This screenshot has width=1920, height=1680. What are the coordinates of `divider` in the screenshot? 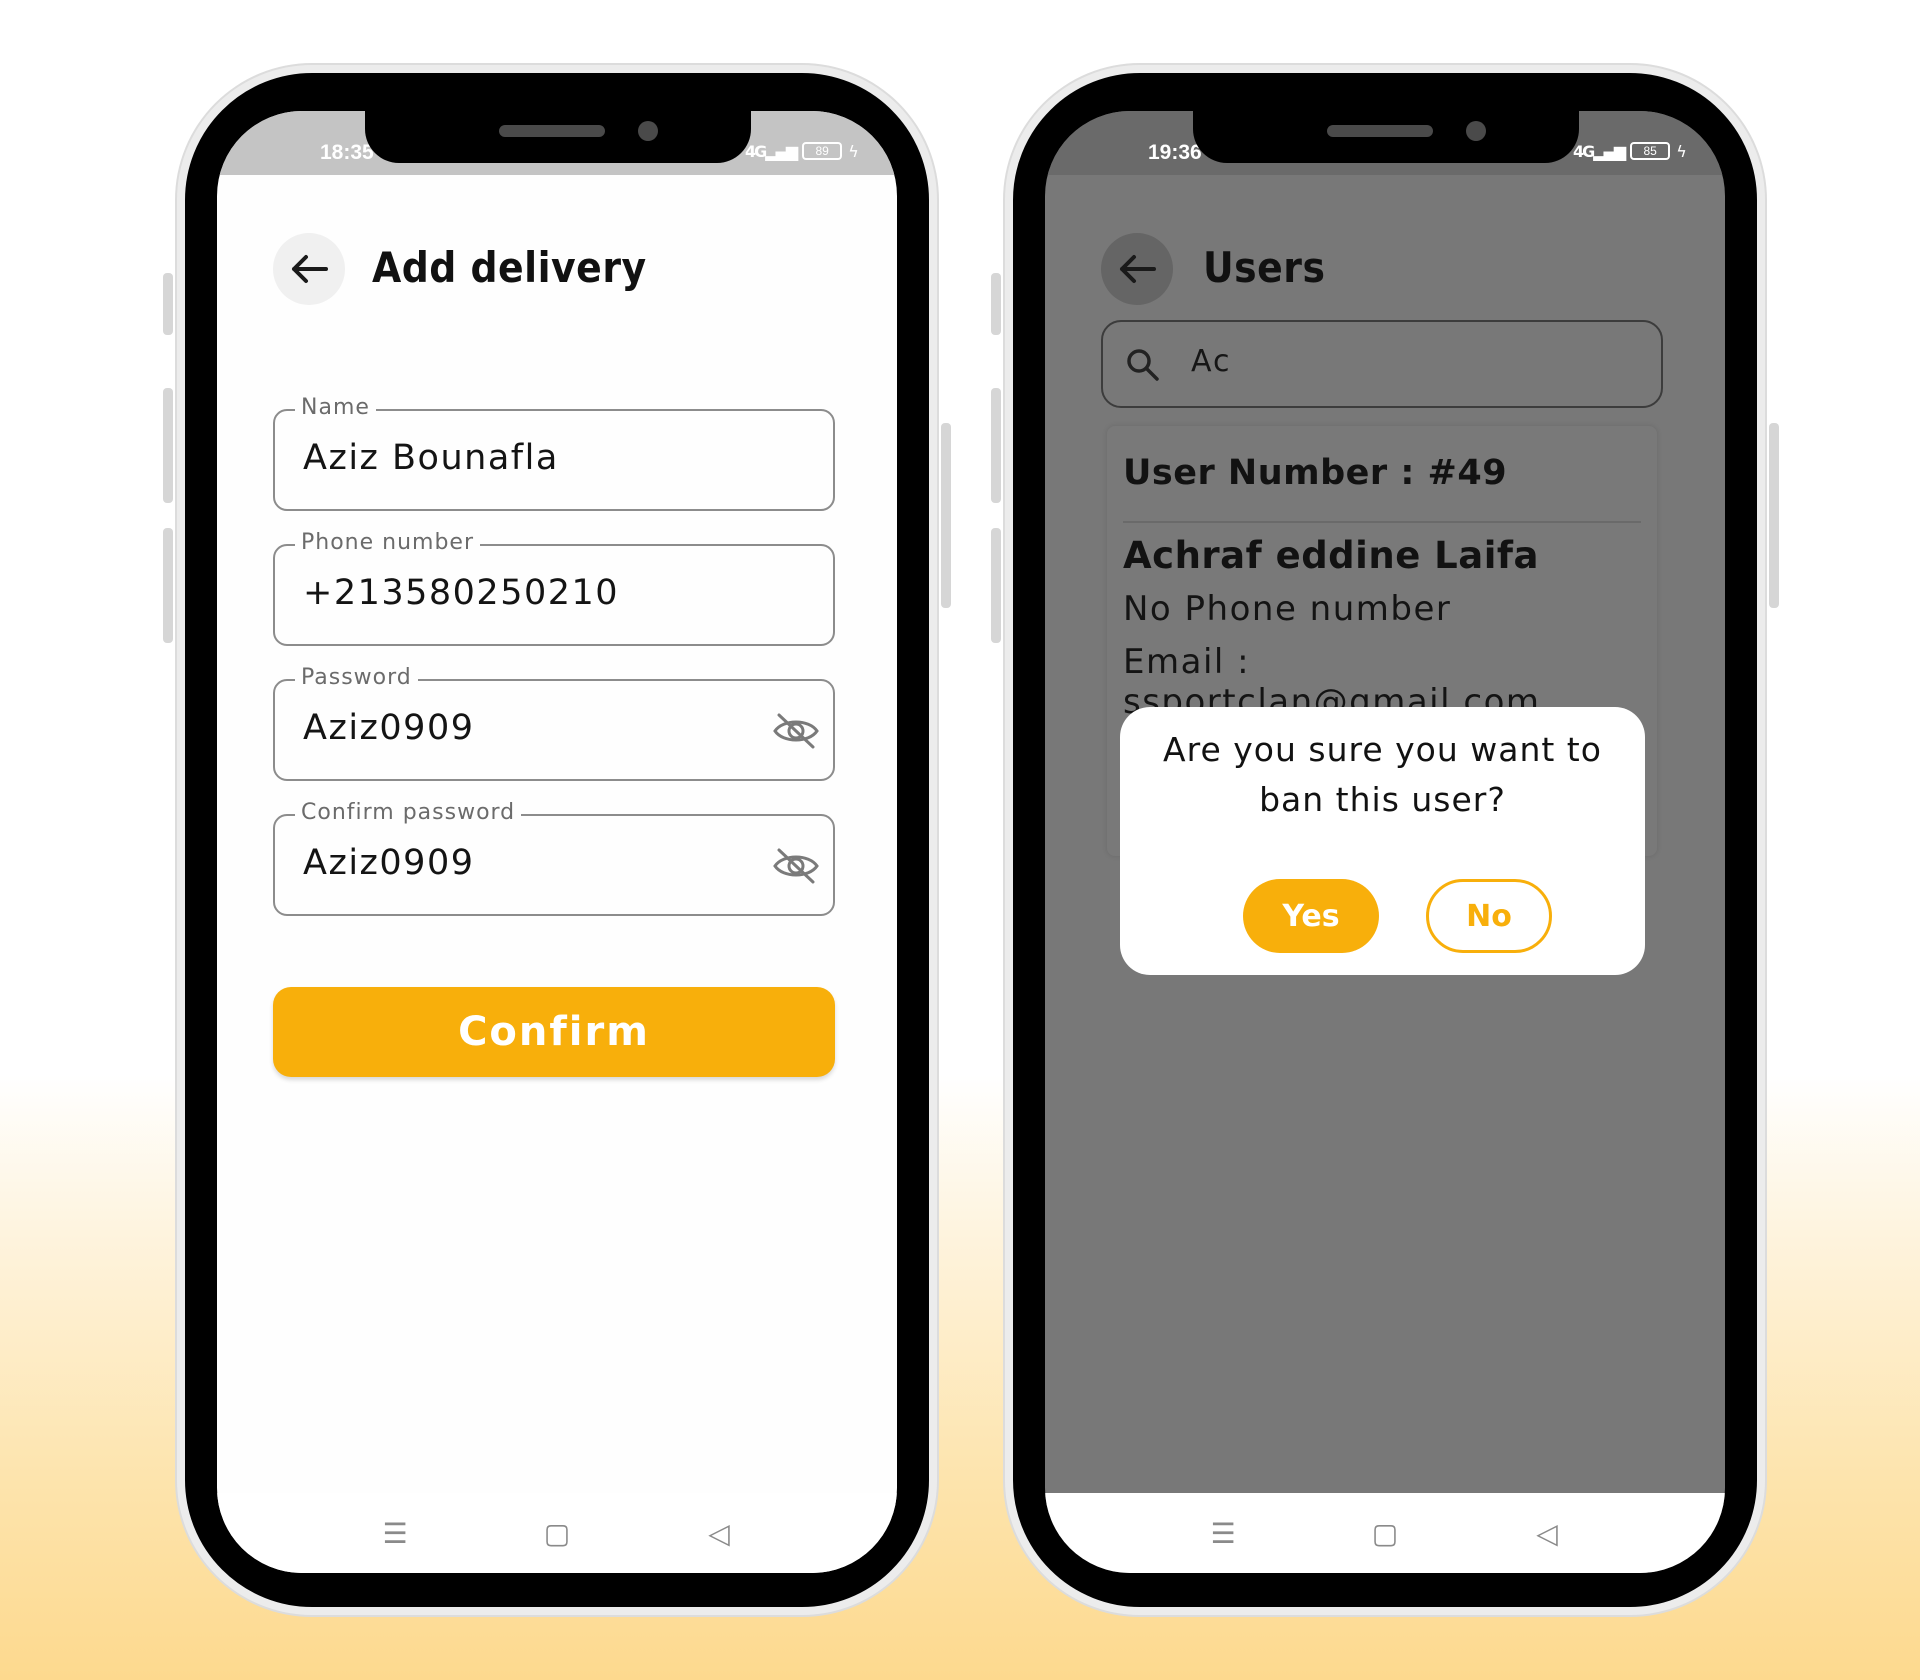 It's located at (1382, 522).